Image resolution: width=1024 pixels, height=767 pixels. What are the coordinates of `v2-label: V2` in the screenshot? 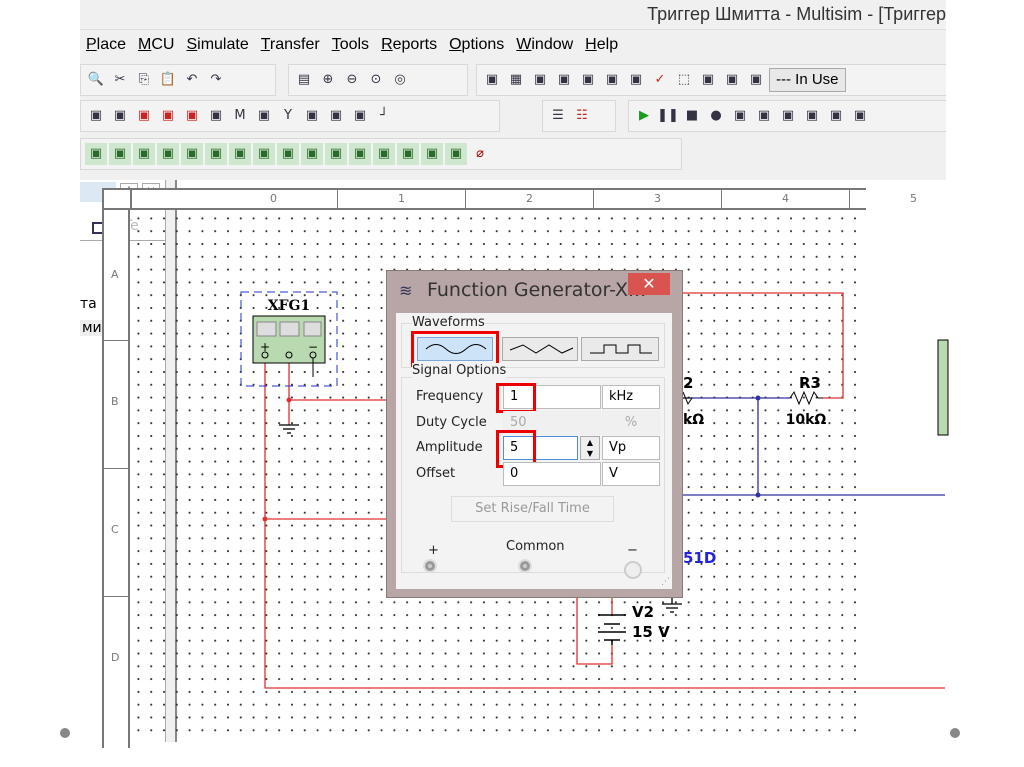 It's located at (643, 612).